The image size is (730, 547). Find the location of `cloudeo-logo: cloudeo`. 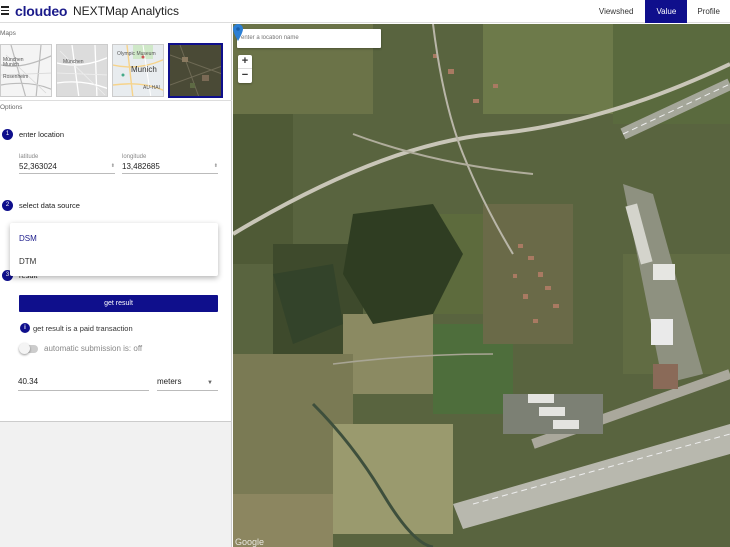

cloudeo-logo: cloudeo is located at coordinates (41, 11).